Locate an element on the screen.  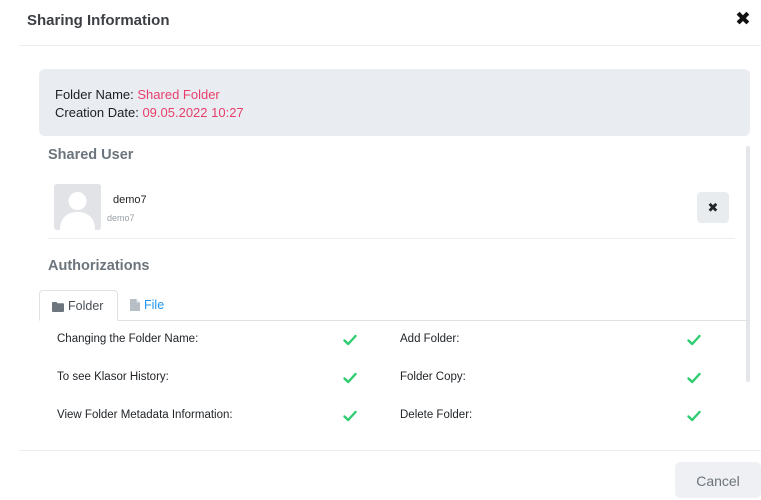
creation-date-label: Creation Date: is located at coordinates (97, 112).